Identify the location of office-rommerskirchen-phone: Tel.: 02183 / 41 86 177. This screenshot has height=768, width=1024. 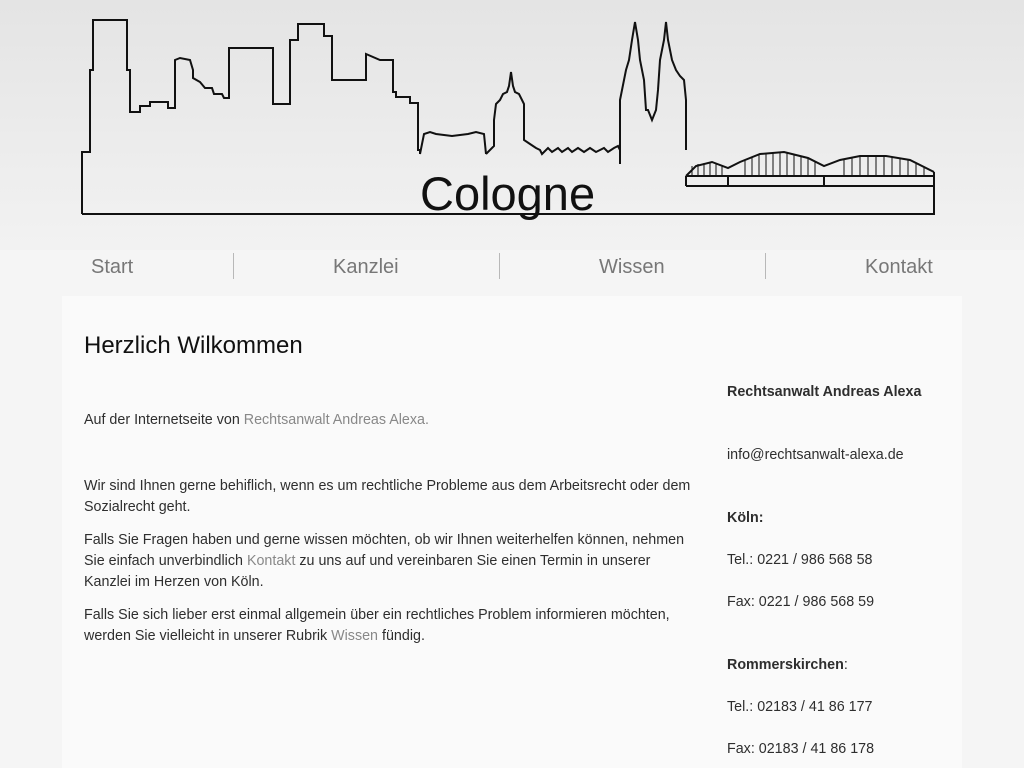
(800, 707).